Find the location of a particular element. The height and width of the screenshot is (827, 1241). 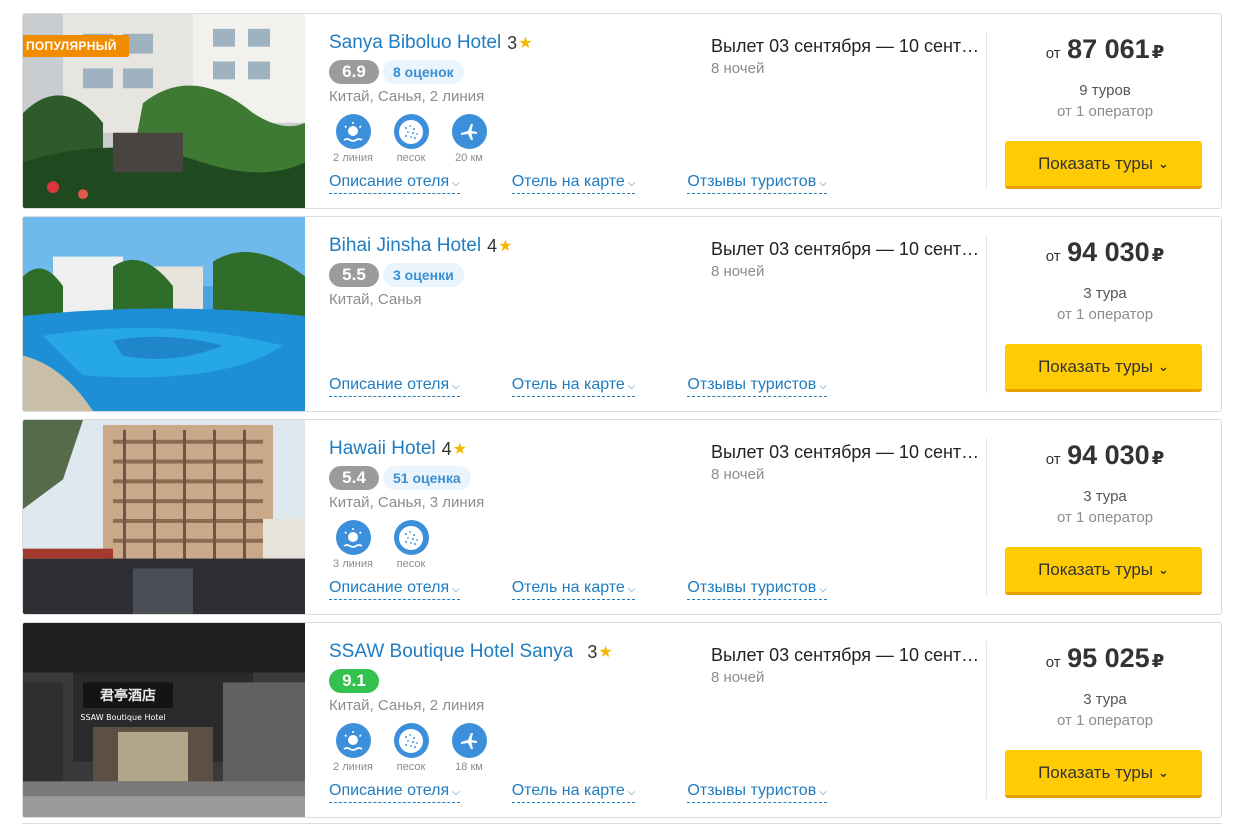

hotel-photo: 君亭酒店 SSAW Boutique Hotel is located at coordinates (164, 720).